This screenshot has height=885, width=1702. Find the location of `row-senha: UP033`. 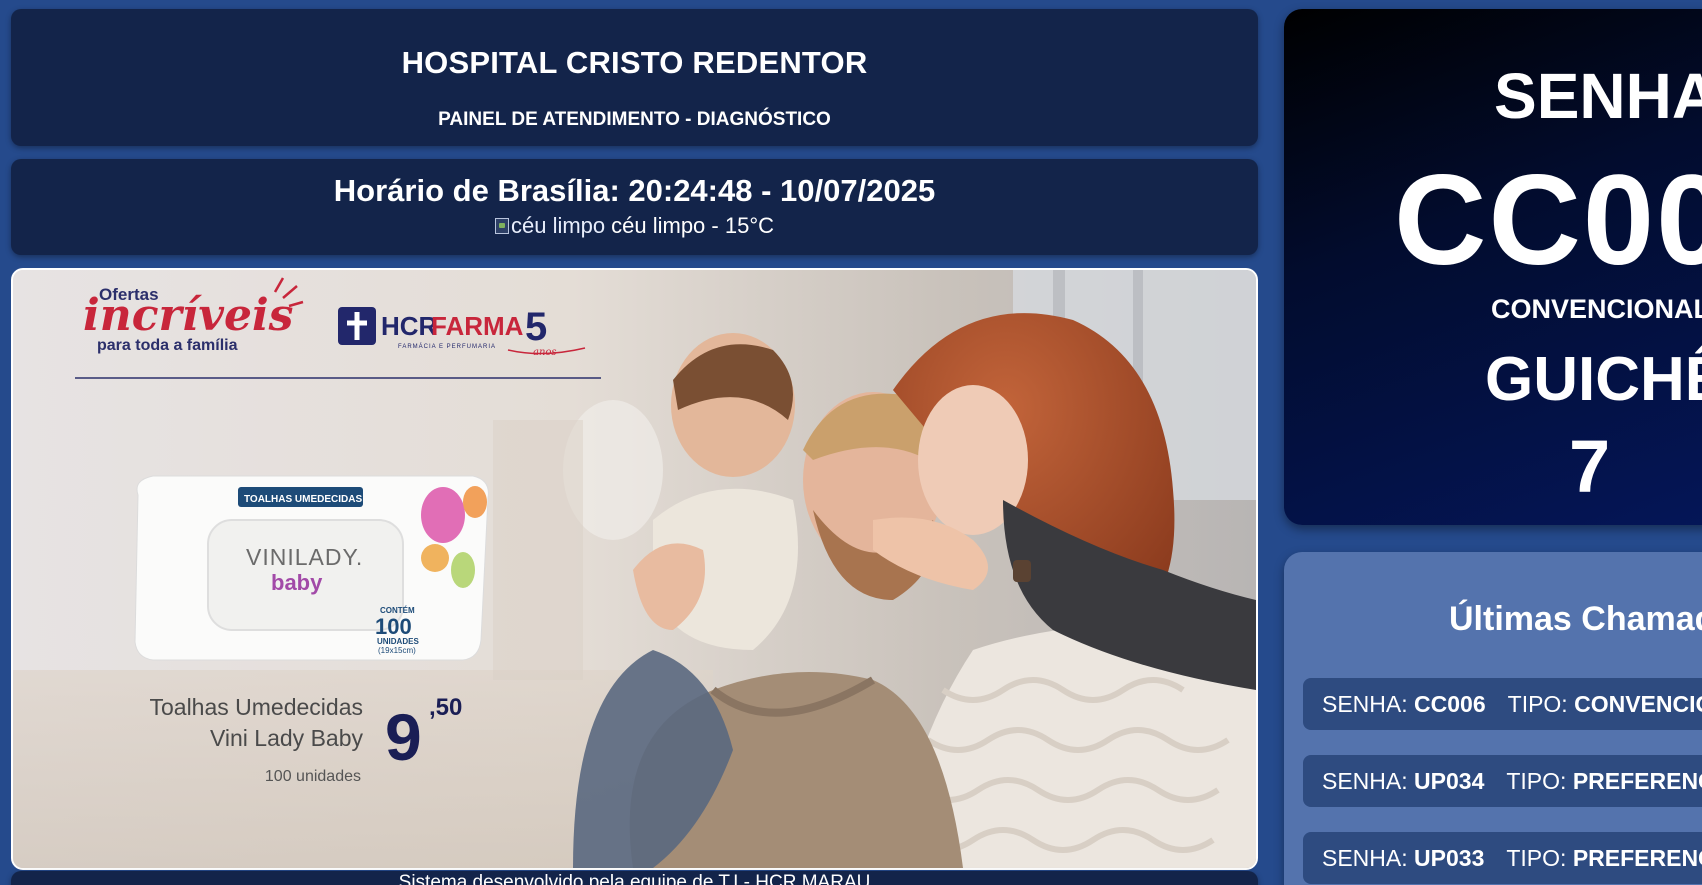

row-senha: UP033 is located at coordinates (1449, 857).